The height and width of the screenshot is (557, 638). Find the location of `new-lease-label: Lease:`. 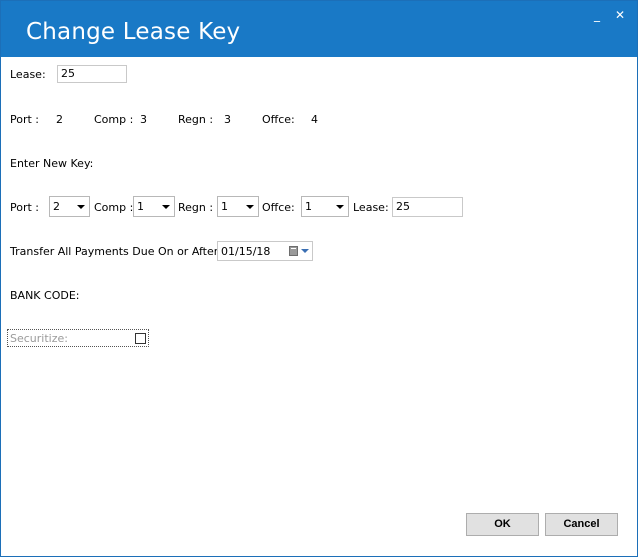

new-lease-label: Lease: is located at coordinates (371, 207).